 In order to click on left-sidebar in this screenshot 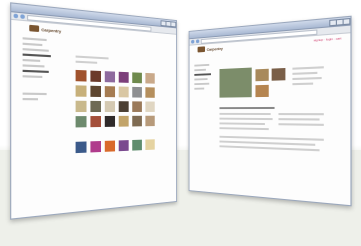, I will do `click(40, 70)`.